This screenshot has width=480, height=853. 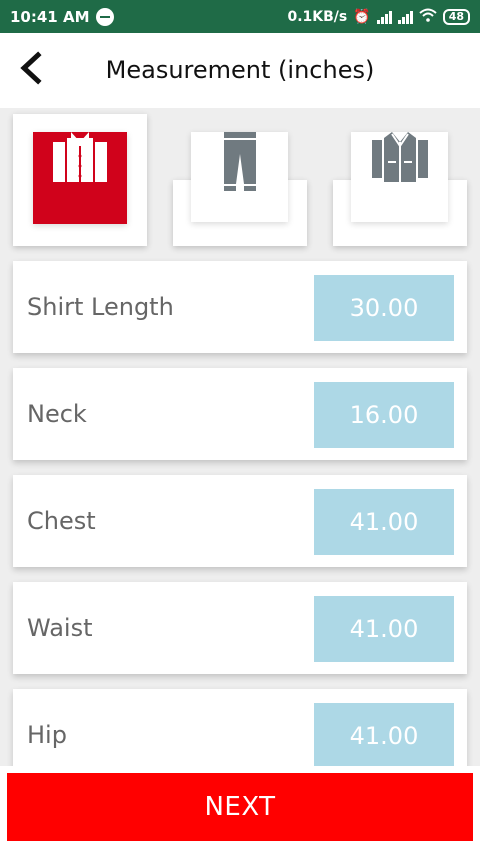 What do you see at coordinates (384, 17) in the screenshot?
I see `signal-icon` at bounding box center [384, 17].